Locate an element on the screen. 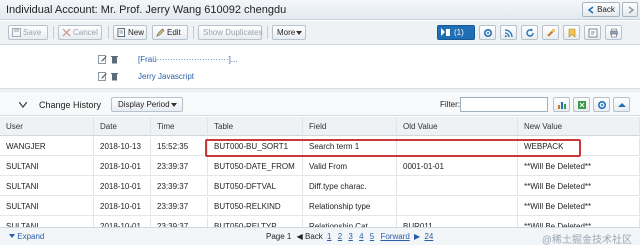 This screenshot has height=246, width=640. new-button: New is located at coordinates (130, 32).